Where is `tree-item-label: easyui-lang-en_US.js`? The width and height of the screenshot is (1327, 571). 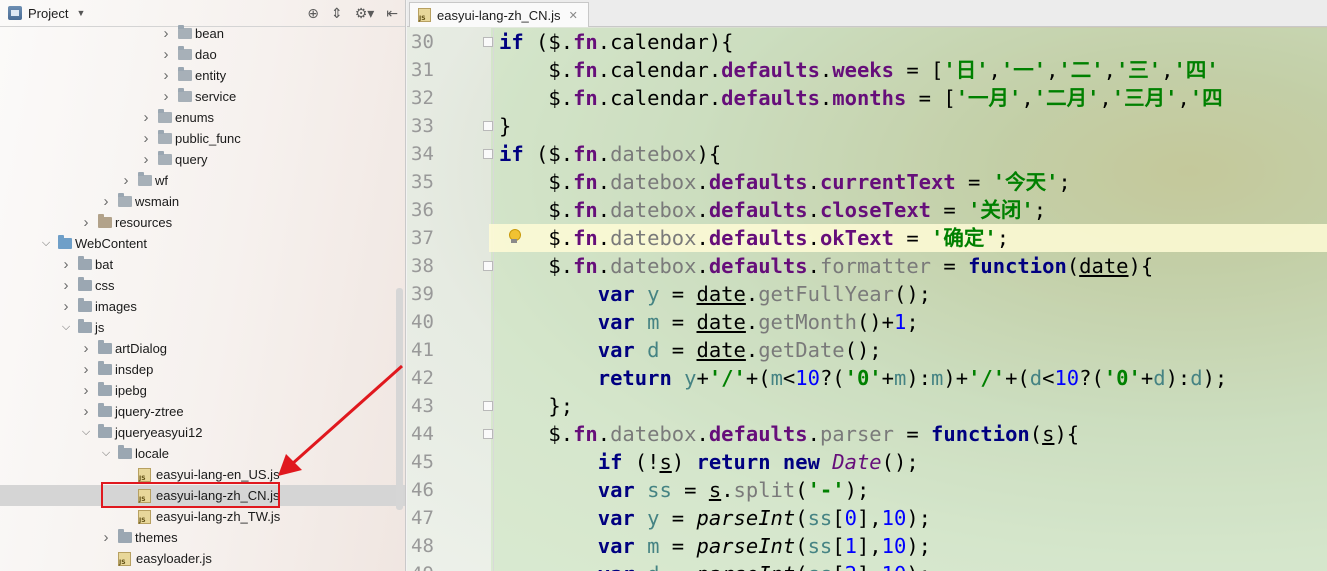
tree-item-label: easyui-lang-en_US.js is located at coordinates (218, 474).